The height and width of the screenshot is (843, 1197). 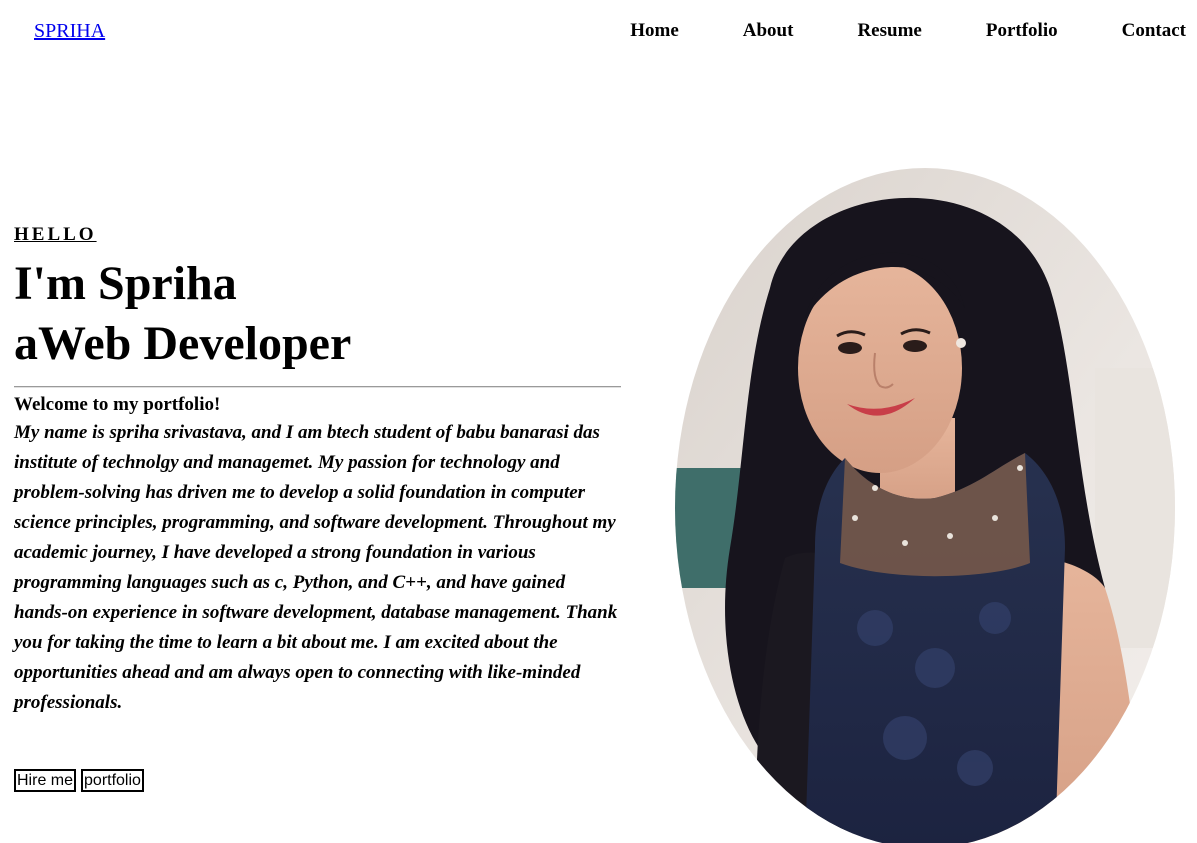 What do you see at coordinates (317, 314) in the screenshot?
I see `hero-title: I'm Spriha aWeb Developer` at bounding box center [317, 314].